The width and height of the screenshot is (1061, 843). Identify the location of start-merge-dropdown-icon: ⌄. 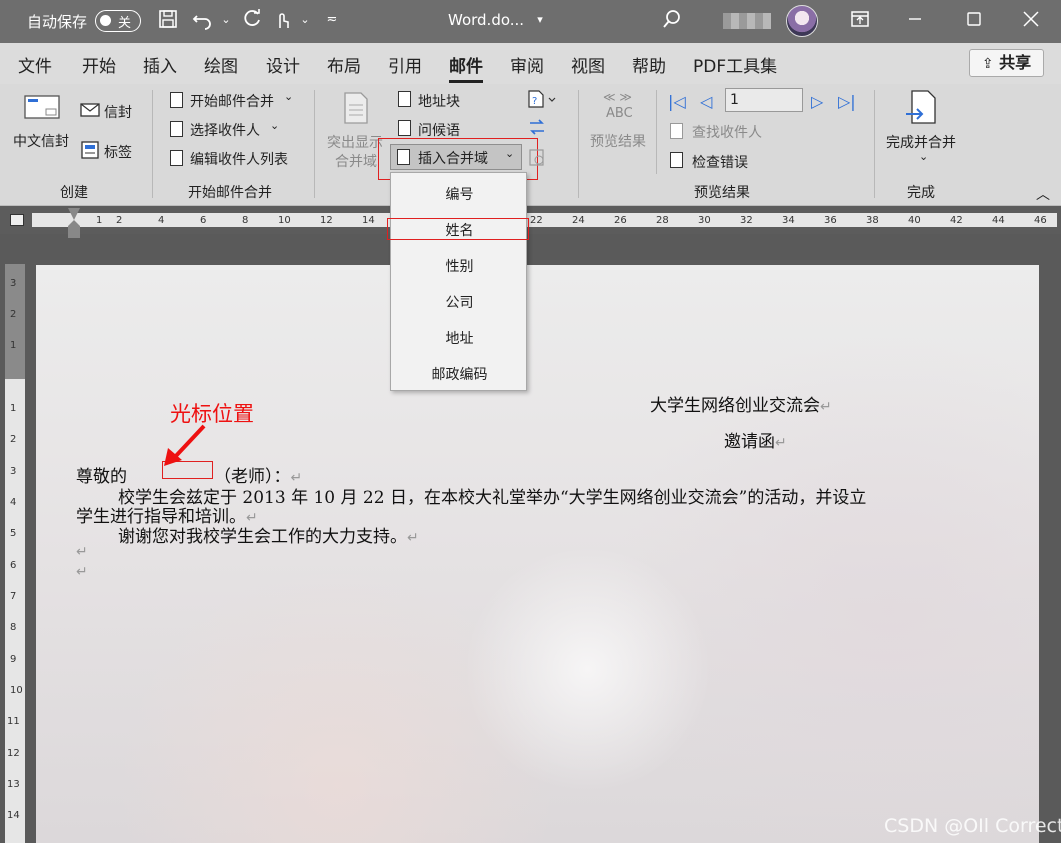
(288, 96).